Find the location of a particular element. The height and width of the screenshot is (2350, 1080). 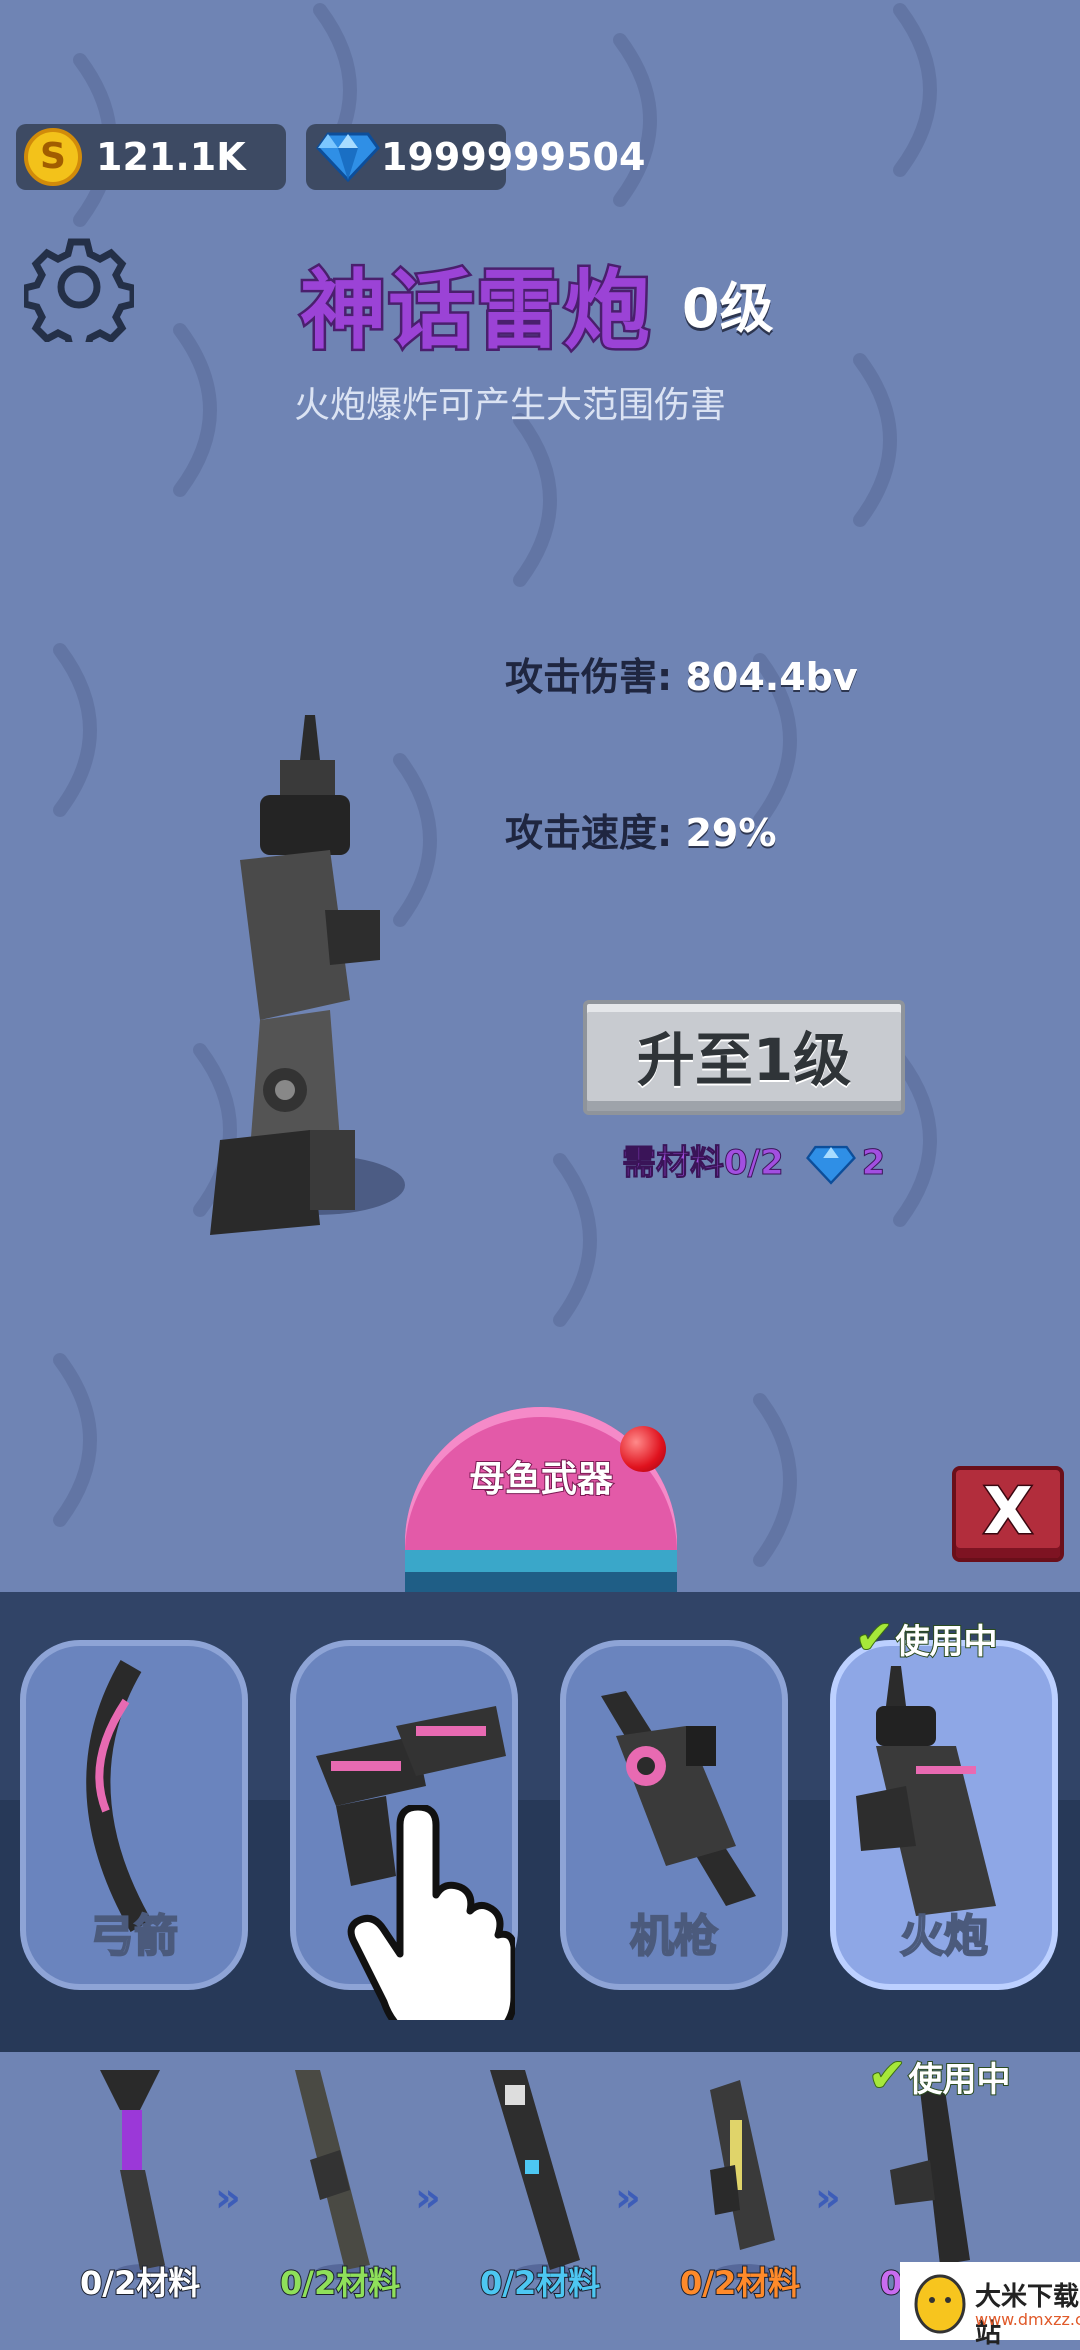

description-text: 火炮爆炸可产生大范围伤害 is located at coordinates (509, 405).